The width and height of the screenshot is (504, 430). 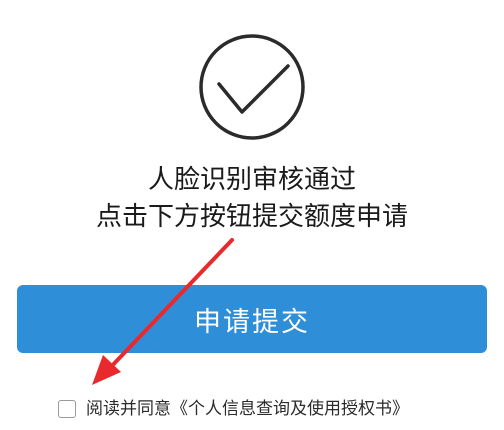 What do you see at coordinates (251, 180) in the screenshot?
I see `status-title: 人脸识别审核通过` at bounding box center [251, 180].